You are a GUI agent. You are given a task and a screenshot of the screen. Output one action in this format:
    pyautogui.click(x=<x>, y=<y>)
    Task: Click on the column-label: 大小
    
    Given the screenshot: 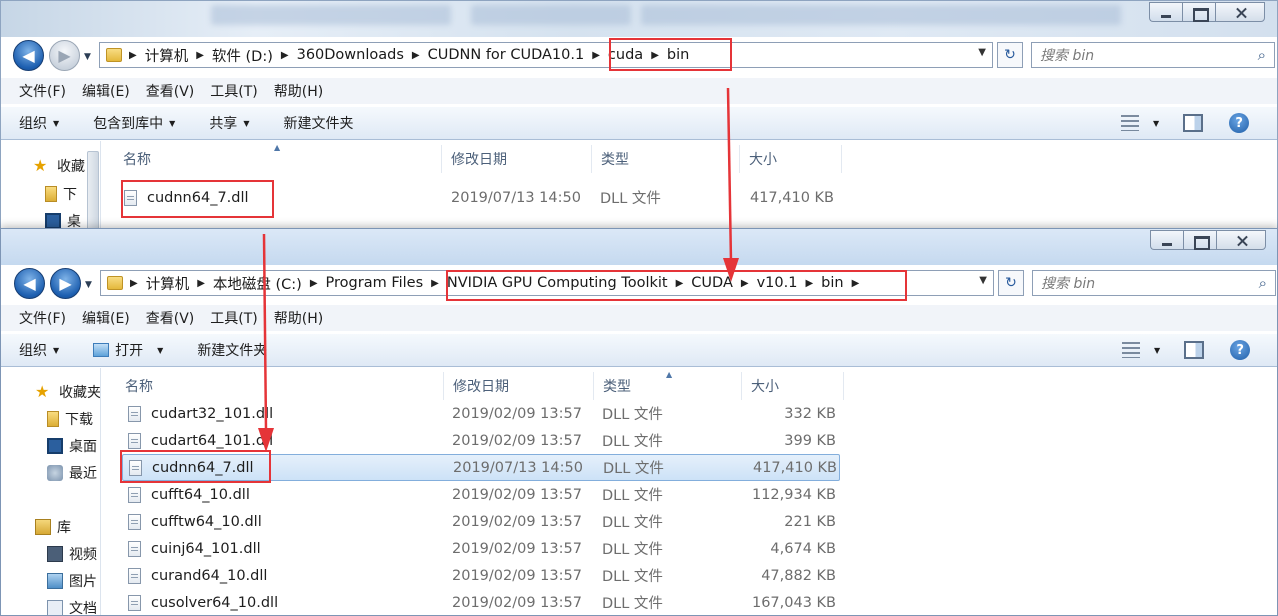 What is the action you would take?
    pyautogui.click(x=765, y=387)
    